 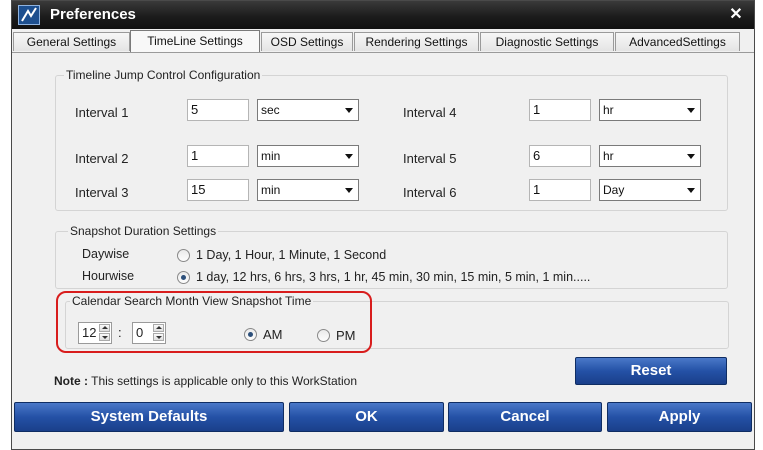 What do you see at coordinates (271, 190) in the screenshot?
I see `interval-3-unit-value: min` at bounding box center [271, 190].